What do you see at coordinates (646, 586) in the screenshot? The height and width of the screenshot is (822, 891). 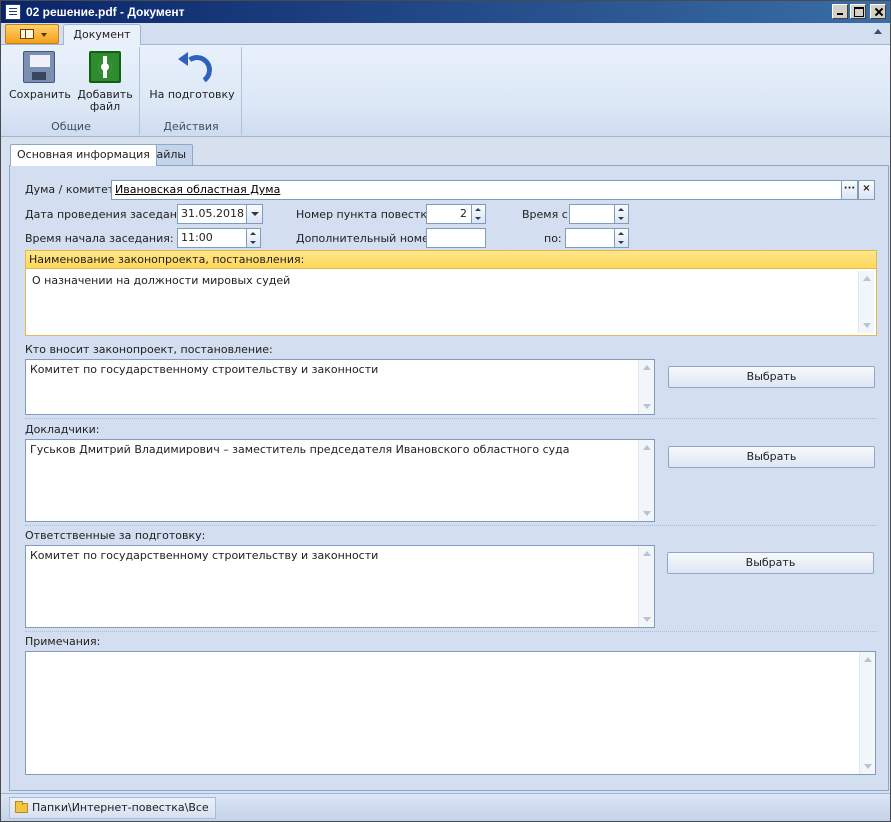 I see `responsible-scrollbar` at bounding box center [646, 586].